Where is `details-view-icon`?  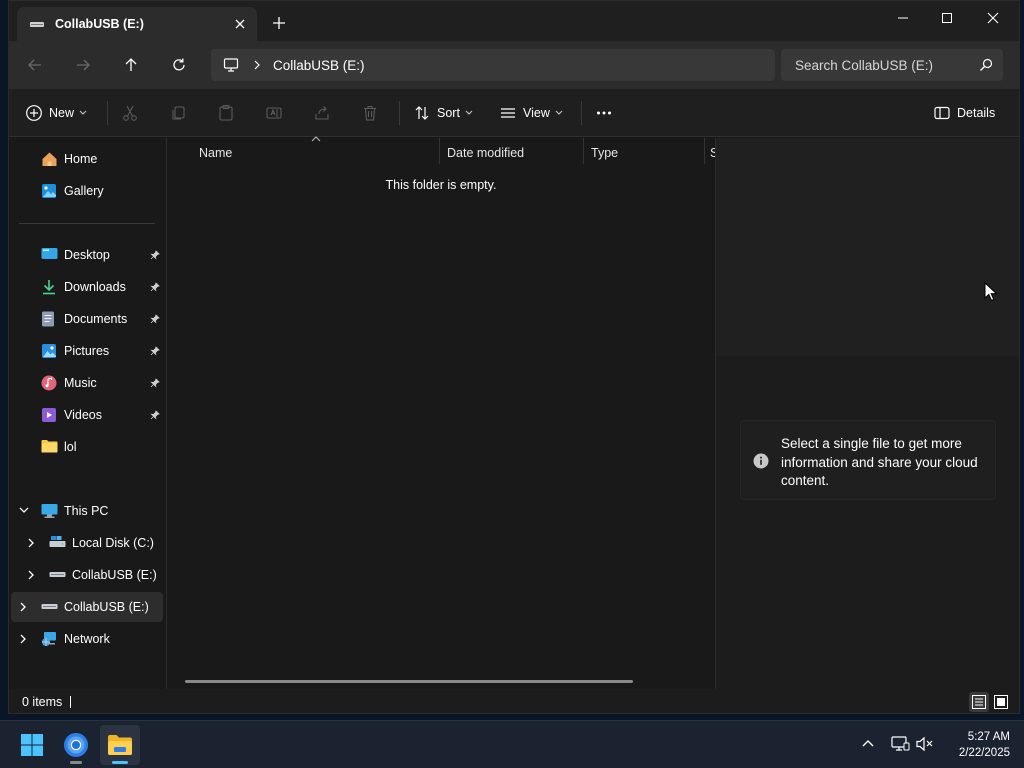 details-view-icon is located at coordinates (979, 702).